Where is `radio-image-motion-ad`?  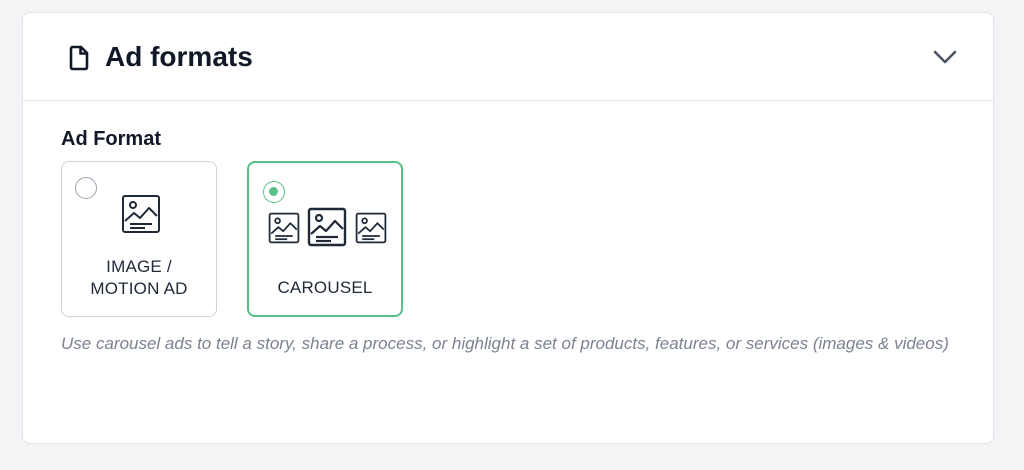
radio-image-motion-ad is located at coordinates (86, 188).